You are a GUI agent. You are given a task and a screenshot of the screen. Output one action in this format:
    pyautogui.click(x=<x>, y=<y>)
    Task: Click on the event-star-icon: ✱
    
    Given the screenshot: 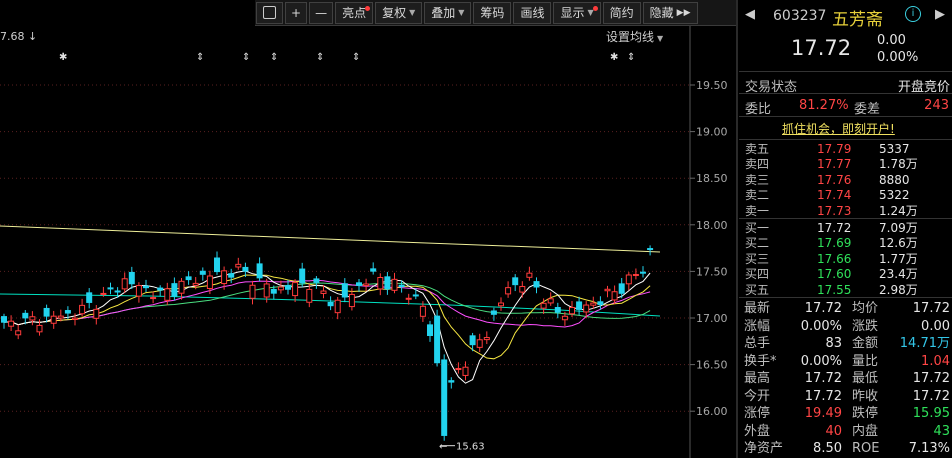 What is the action you would take?
    pyautogui.click(x=63, y=57)
    